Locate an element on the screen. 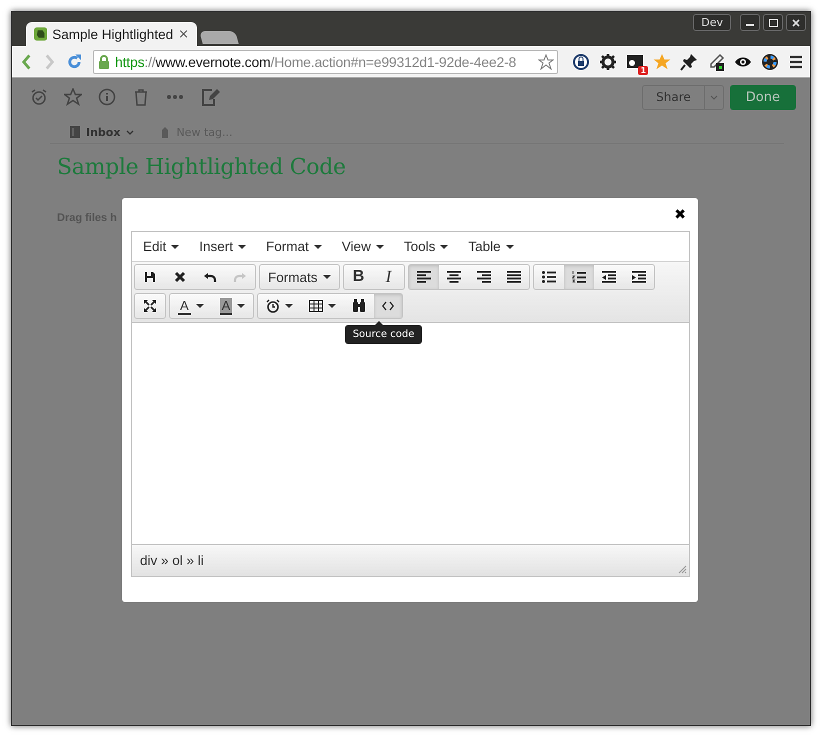  menu-item: Tools is located at coordinates (426, 246).